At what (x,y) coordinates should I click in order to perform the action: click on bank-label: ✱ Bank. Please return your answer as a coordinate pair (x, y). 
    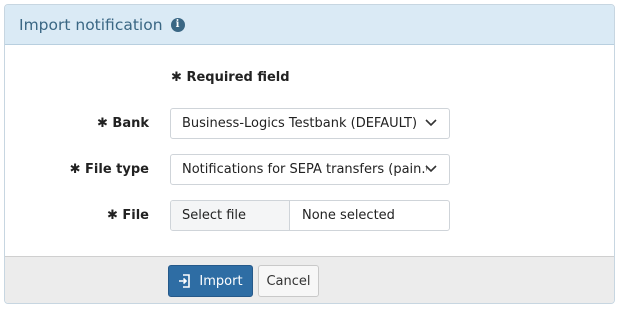
    Looking at the image, I should click on (122, 123).